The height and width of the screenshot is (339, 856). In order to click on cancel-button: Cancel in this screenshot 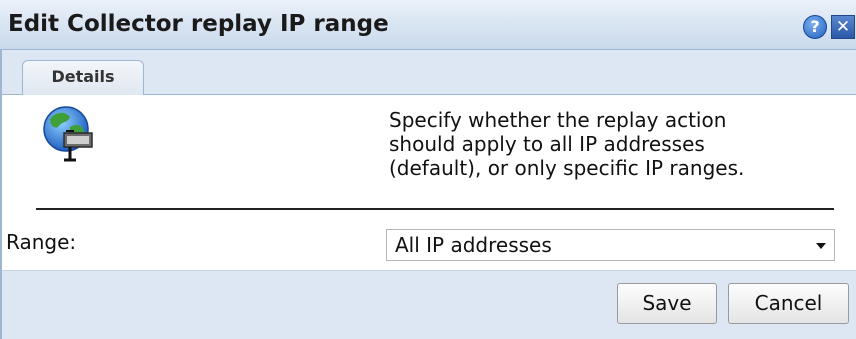, I will do `click(788, 303)`.